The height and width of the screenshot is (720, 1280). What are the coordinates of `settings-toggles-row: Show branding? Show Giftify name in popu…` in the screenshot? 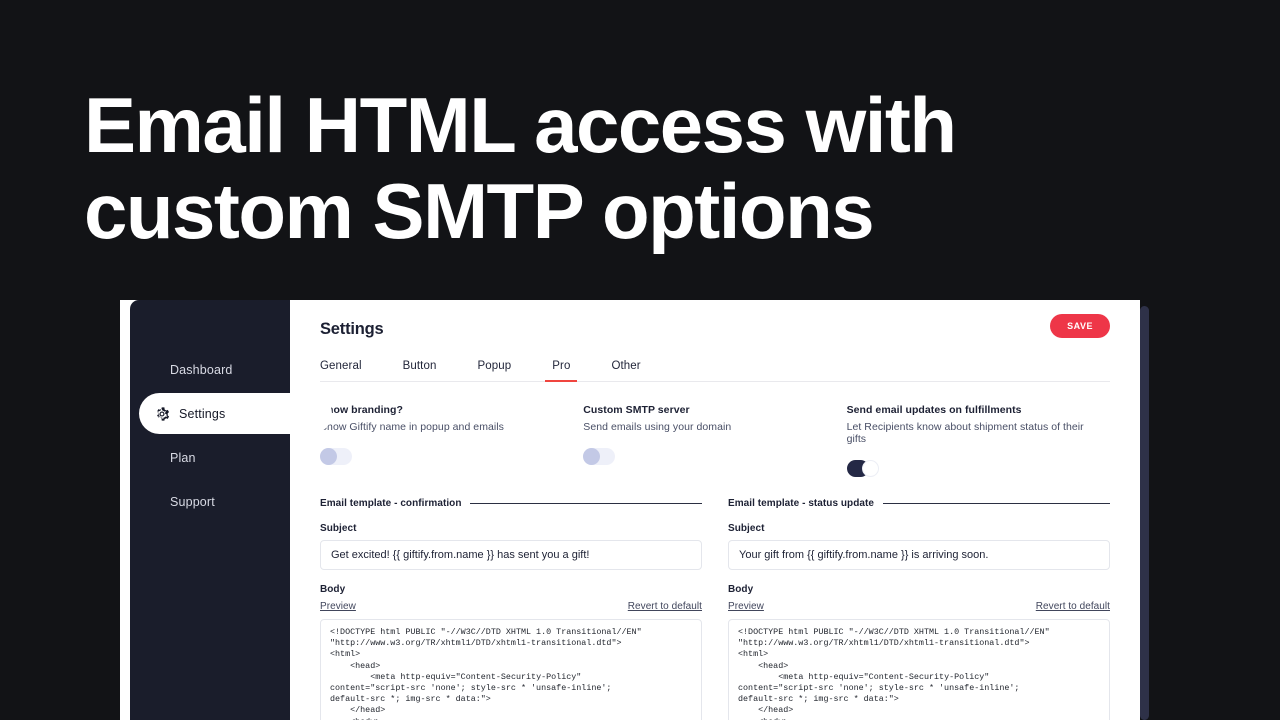 It's located at (715, 440).